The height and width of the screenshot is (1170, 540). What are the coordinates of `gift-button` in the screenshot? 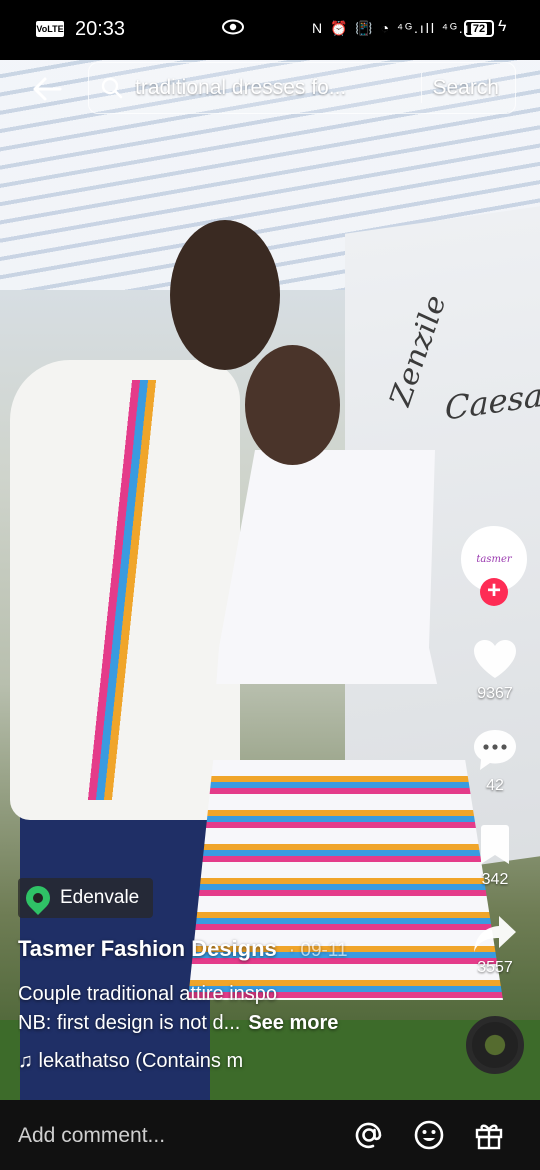 It's located at (489, 1135).